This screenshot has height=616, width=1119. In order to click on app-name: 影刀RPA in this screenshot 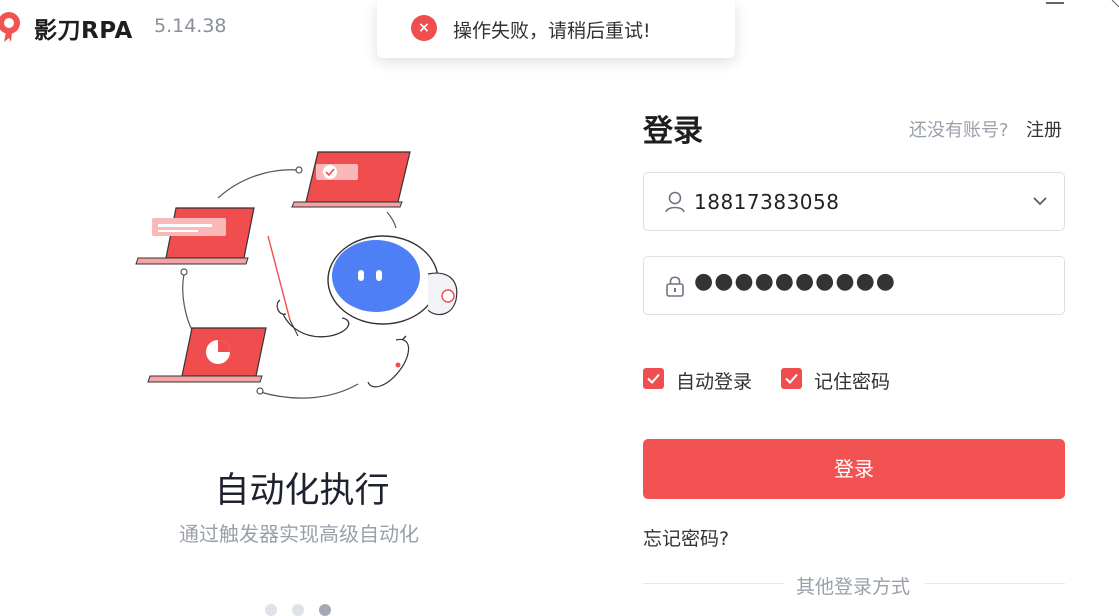, I will do `click(83, 31)`.